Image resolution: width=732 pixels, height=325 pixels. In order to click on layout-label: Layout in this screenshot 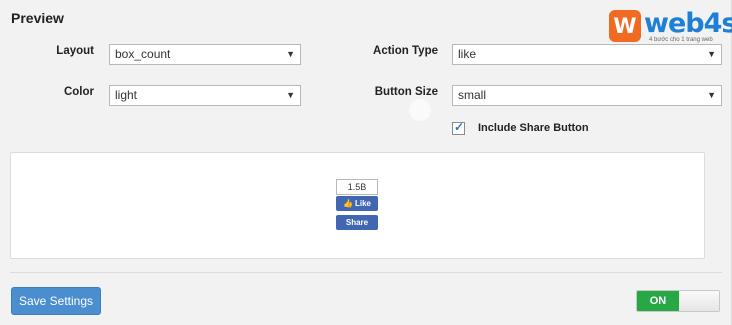, I will do `click(75, 51)`.